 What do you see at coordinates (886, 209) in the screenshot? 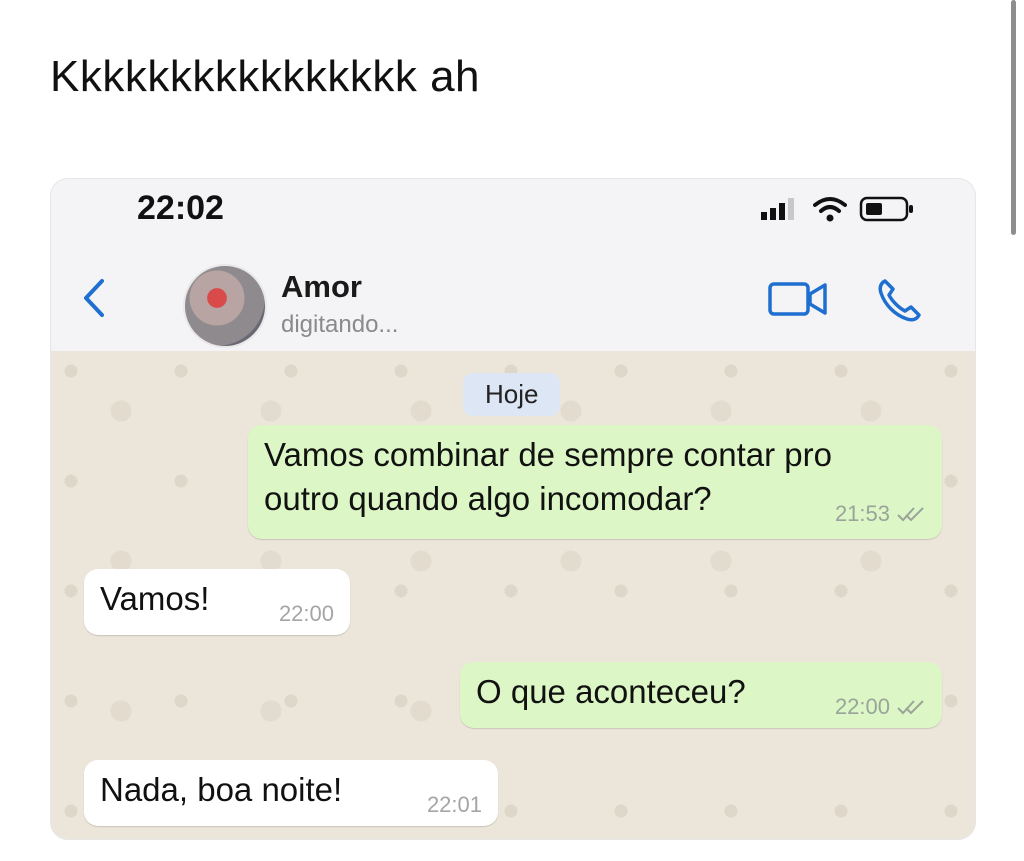
I see `battery-icon` at bounding box center [886, 209].